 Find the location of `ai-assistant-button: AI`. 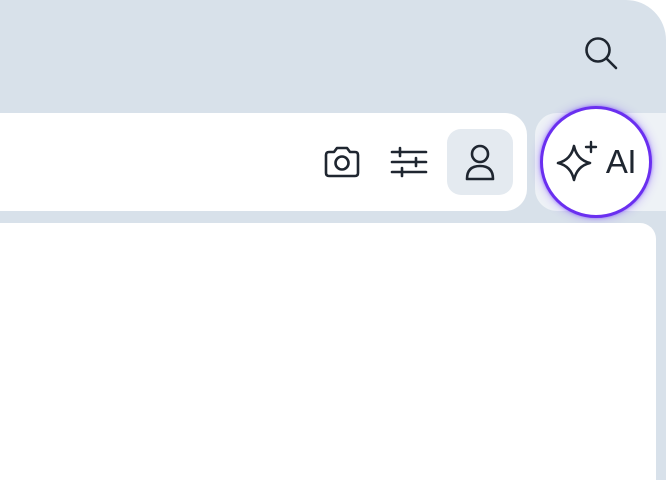

ai-assistant-button: AI is located at coordinates (596, 162).